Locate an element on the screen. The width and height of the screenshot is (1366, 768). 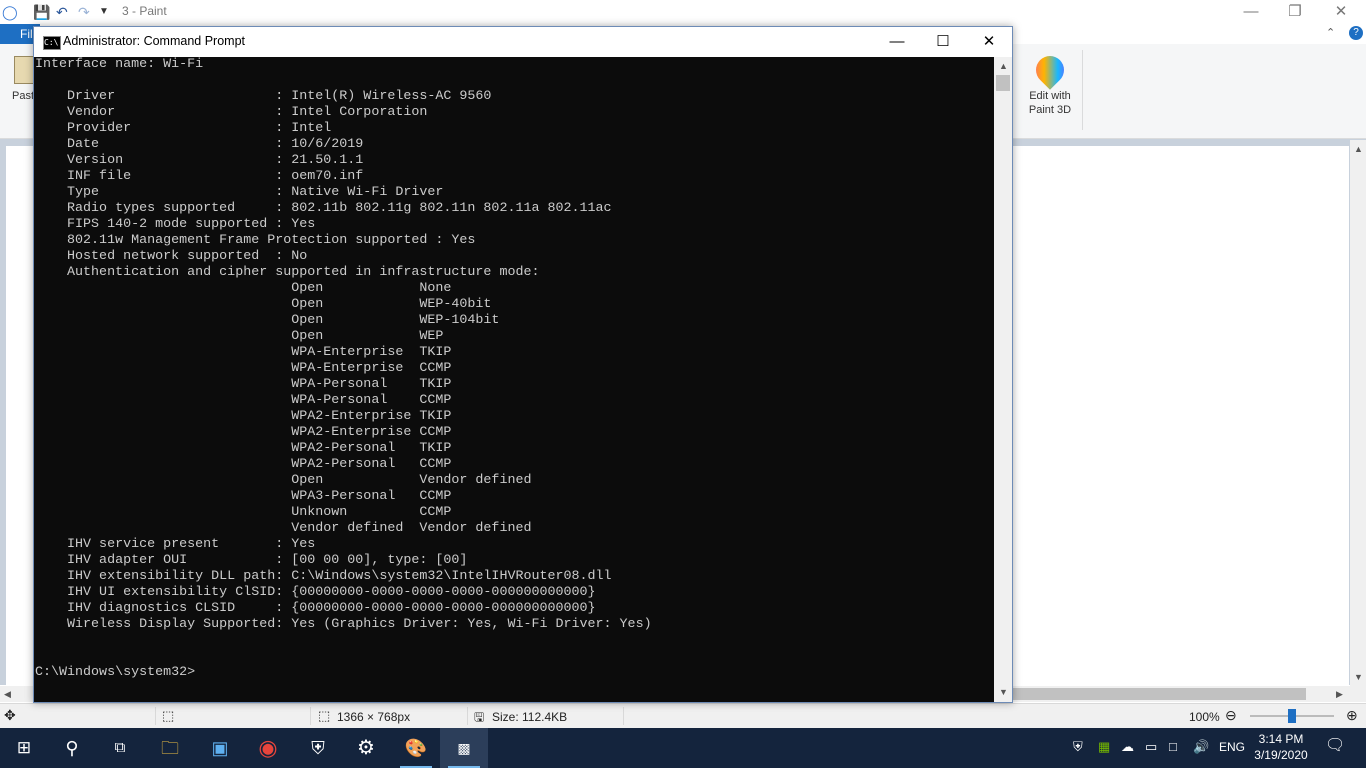
control-panel-button: ▣ is located at coordinates (220, 748).